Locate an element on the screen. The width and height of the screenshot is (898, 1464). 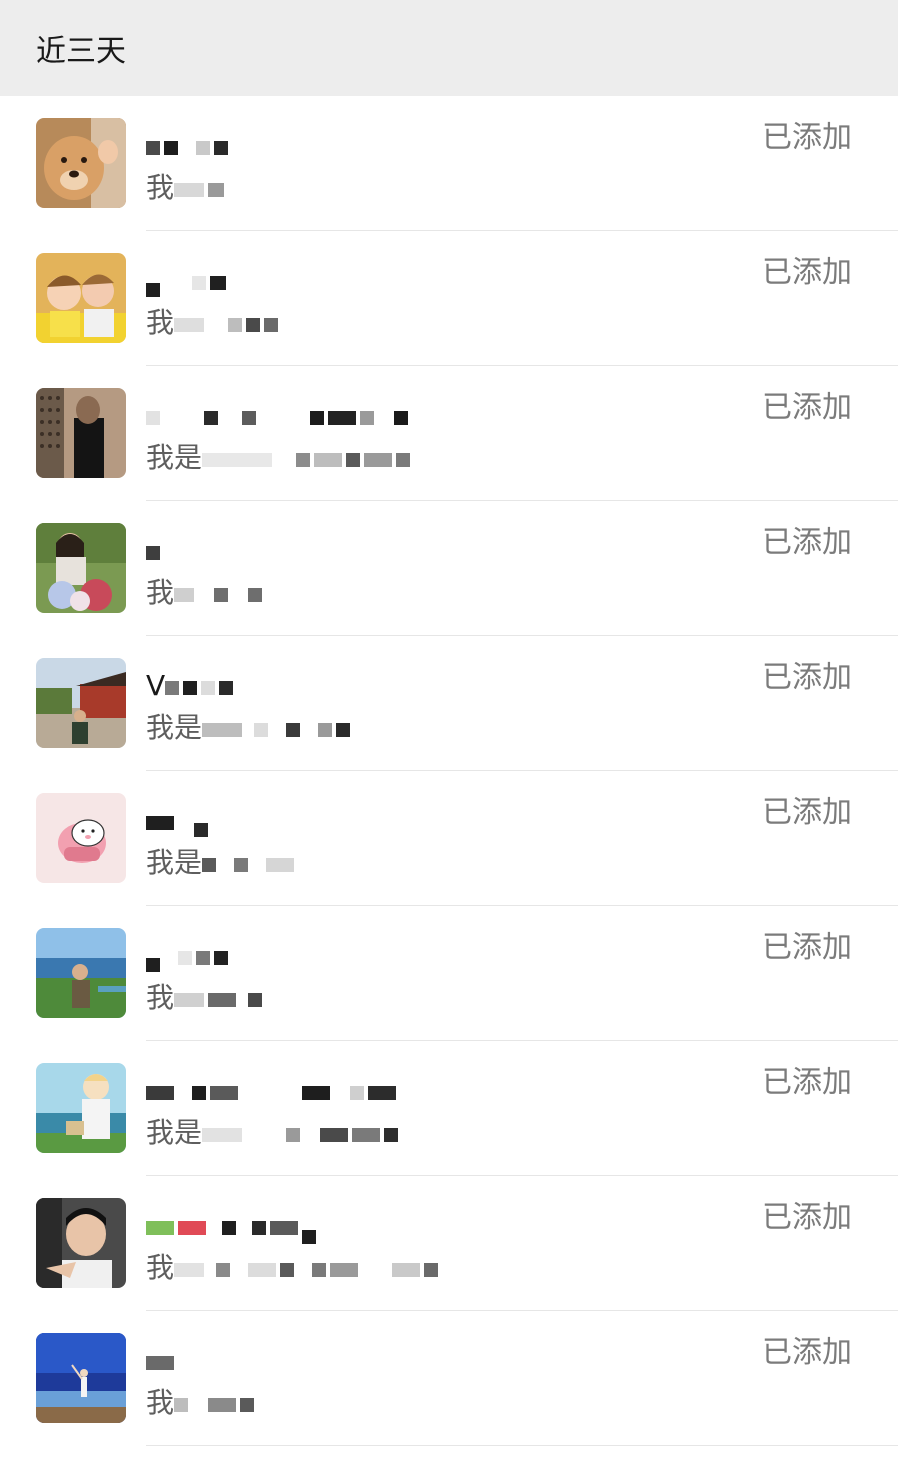
lakeside-woman-photo-avatar is located at coordinates (81, 973).